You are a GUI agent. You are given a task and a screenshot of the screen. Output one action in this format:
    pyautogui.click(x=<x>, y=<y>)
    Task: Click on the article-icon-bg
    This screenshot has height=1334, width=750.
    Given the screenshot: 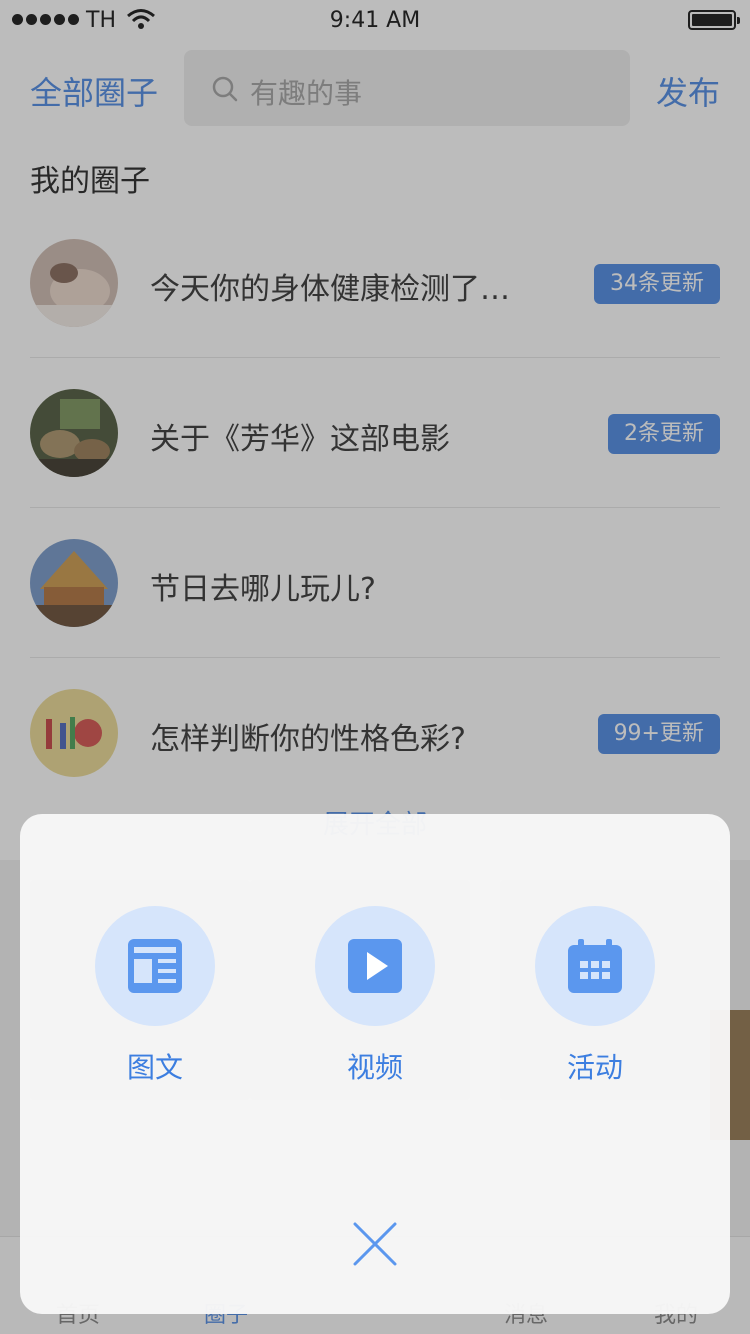 What is the action you would take?
    pyautogui.click(x=155, y=966)
    